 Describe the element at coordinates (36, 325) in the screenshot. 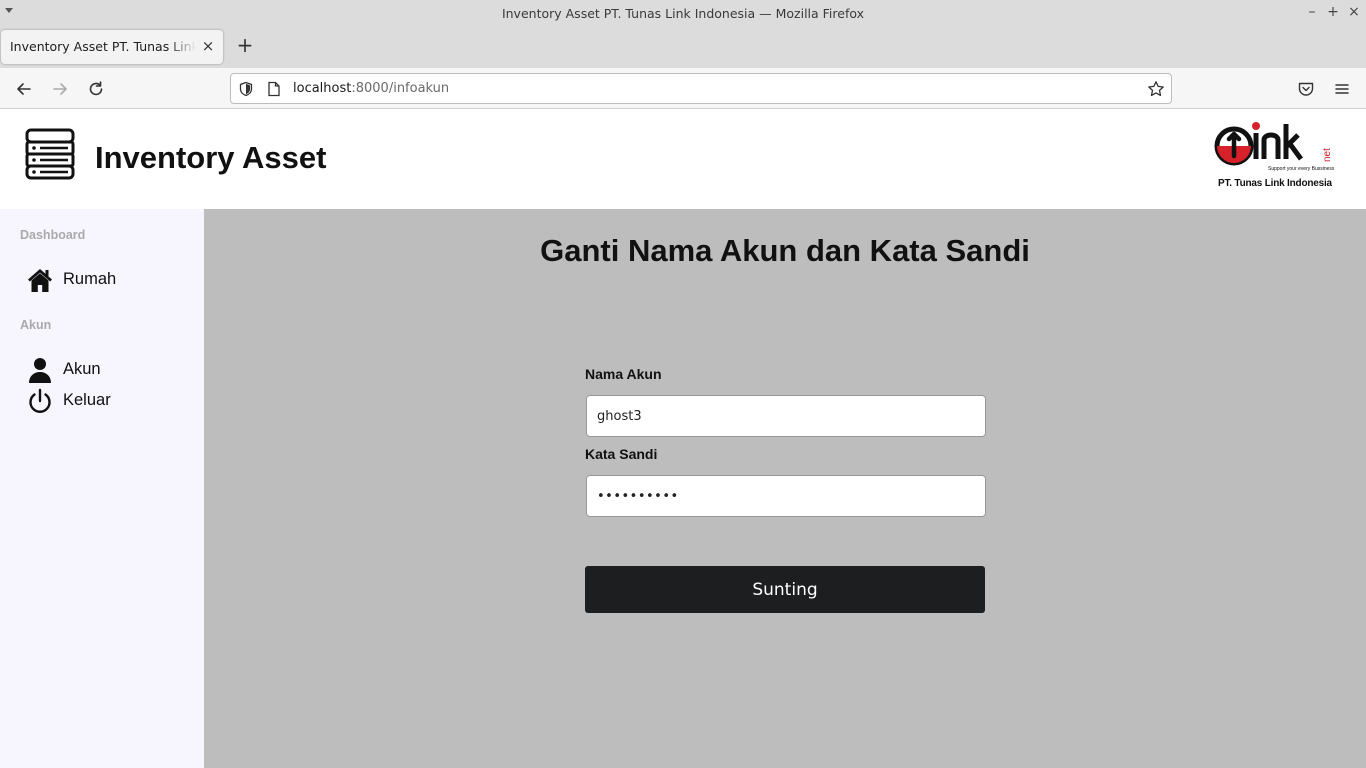

I see `sidebar-section-akun: Akun` at that location.